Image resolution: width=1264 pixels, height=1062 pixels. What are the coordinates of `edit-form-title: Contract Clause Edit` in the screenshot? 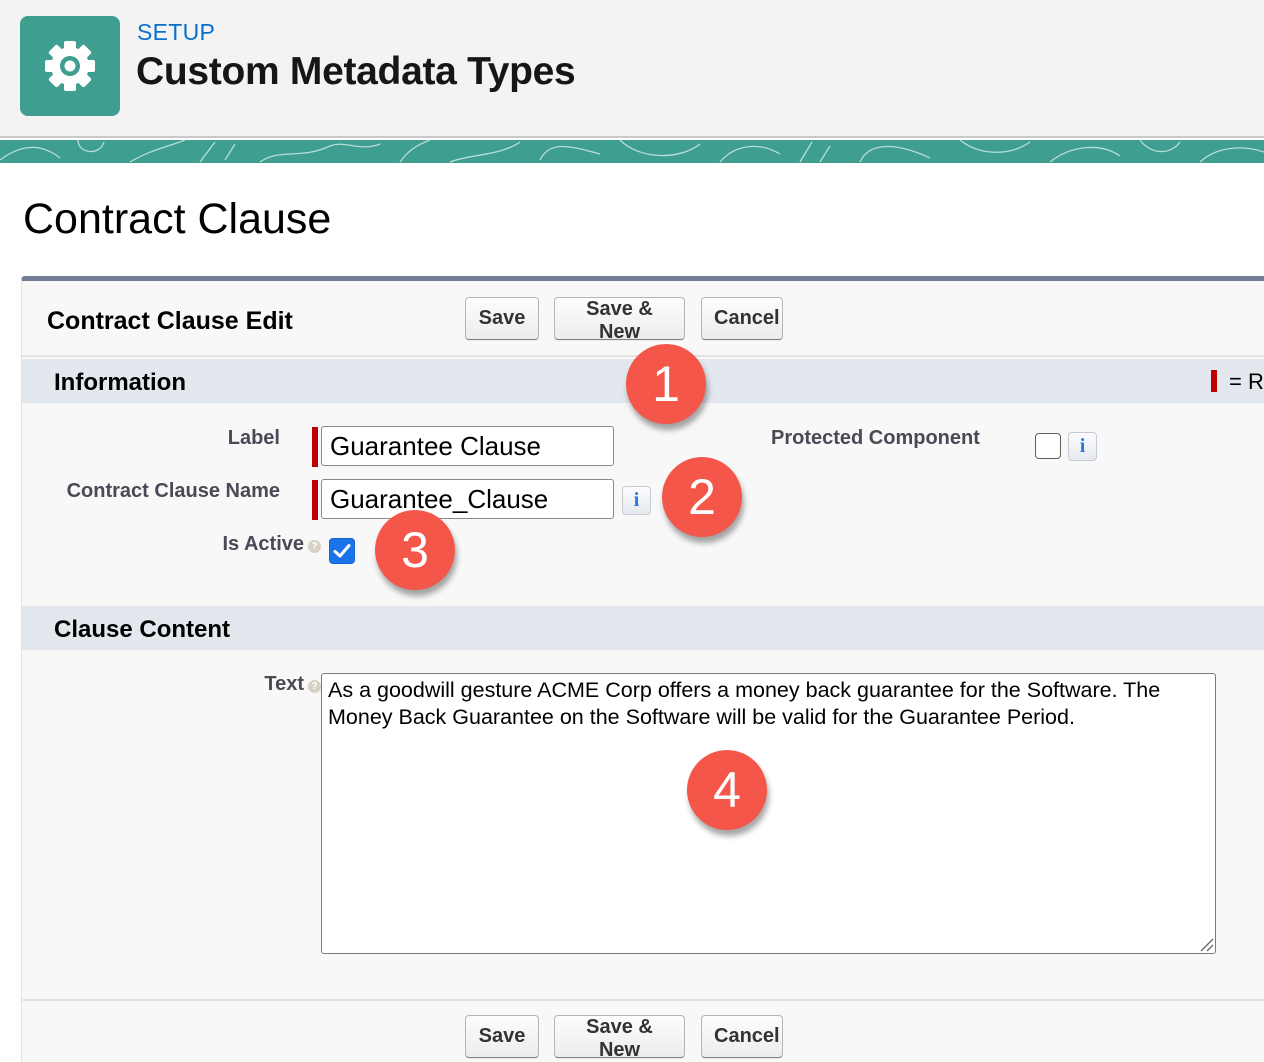 It's located at (170, 321).